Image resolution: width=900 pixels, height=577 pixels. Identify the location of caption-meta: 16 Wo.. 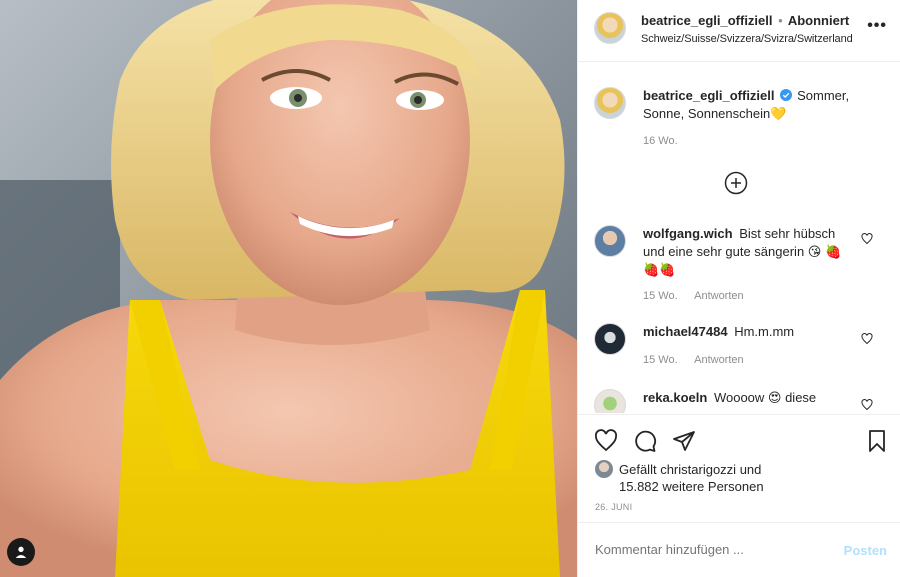
(667, 141).